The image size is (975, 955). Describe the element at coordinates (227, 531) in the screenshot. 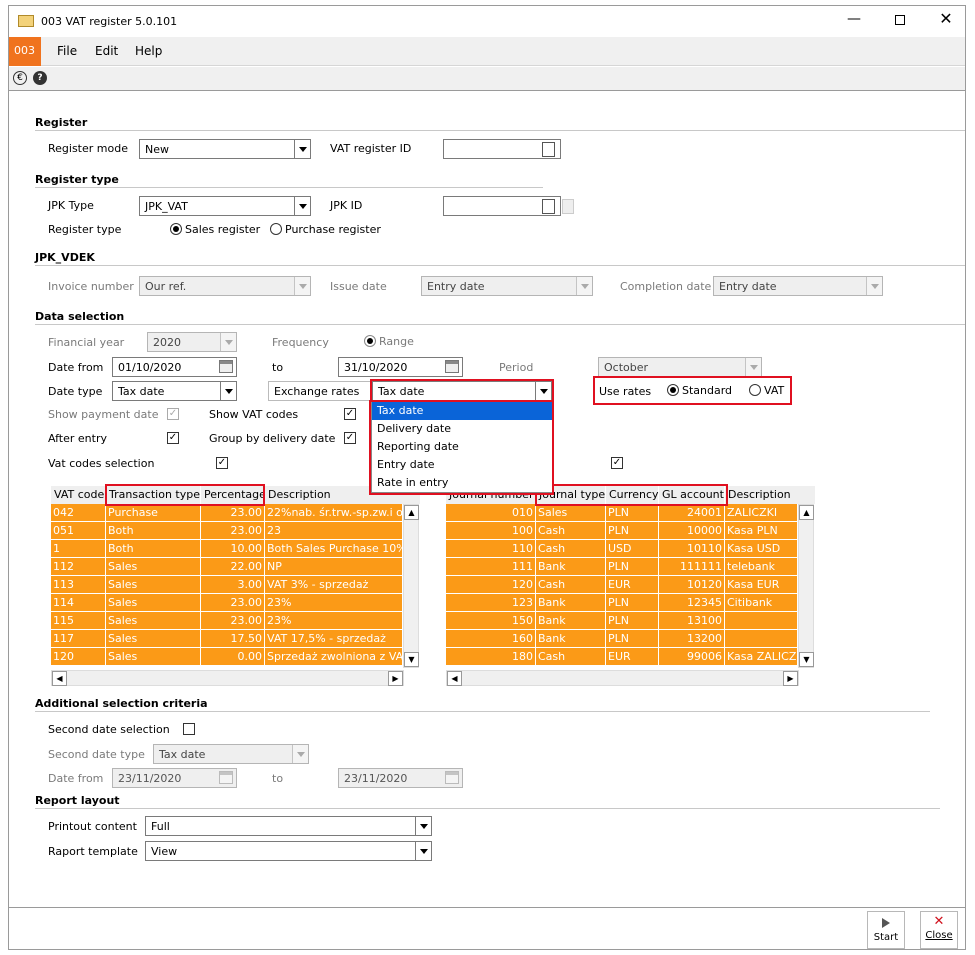

I see `table-row: 051 Both 23.00 23` at that location.